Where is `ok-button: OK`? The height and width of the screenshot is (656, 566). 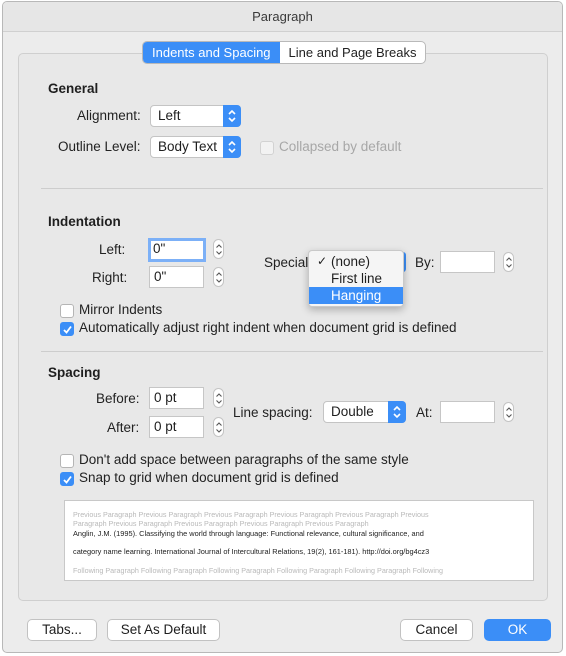 ok-button: OK is located at coordinates (517, 630).